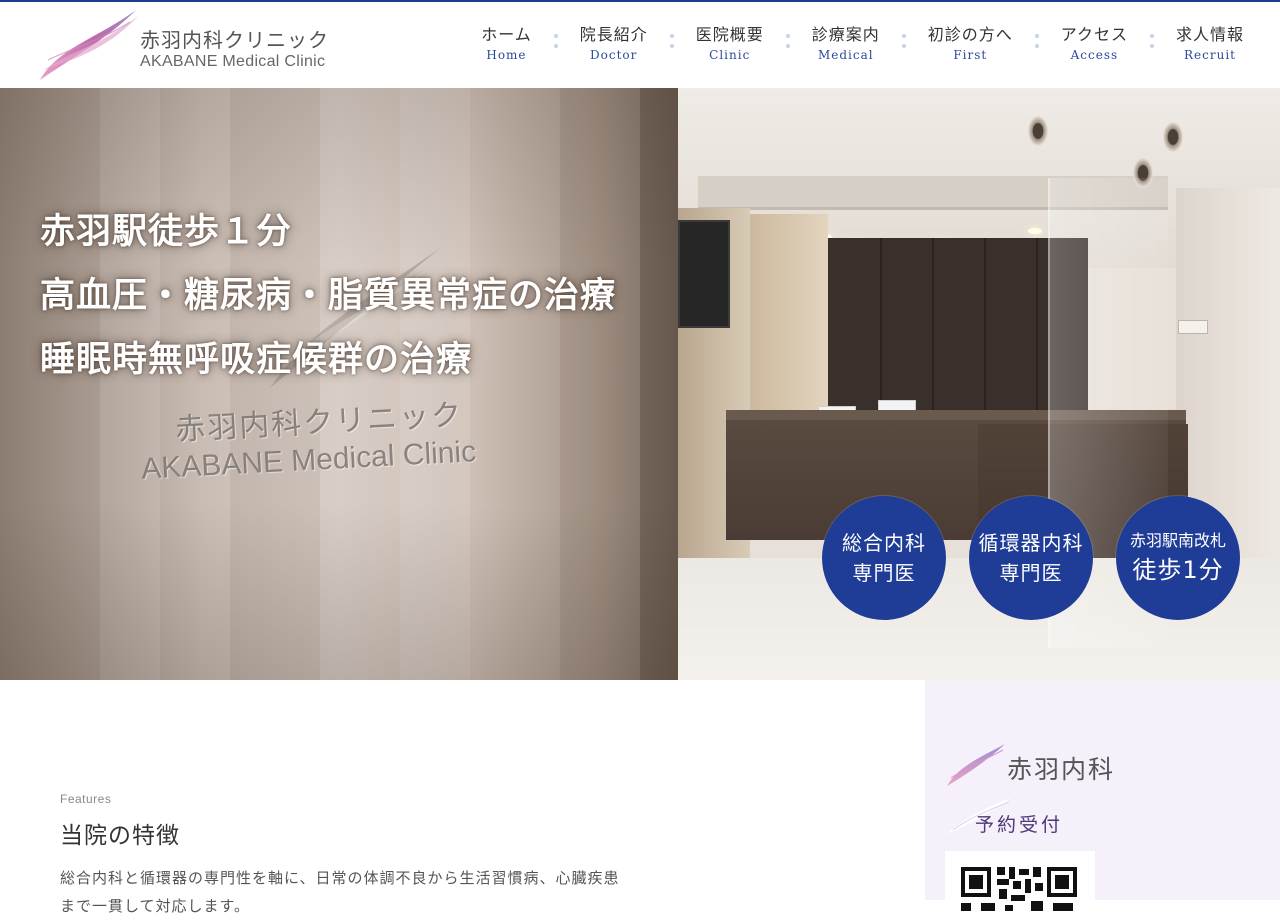 The image size is (1280, 920). I want to click on hero-line-walk: 赤羽駅徒歩１分, so click(166, 232).